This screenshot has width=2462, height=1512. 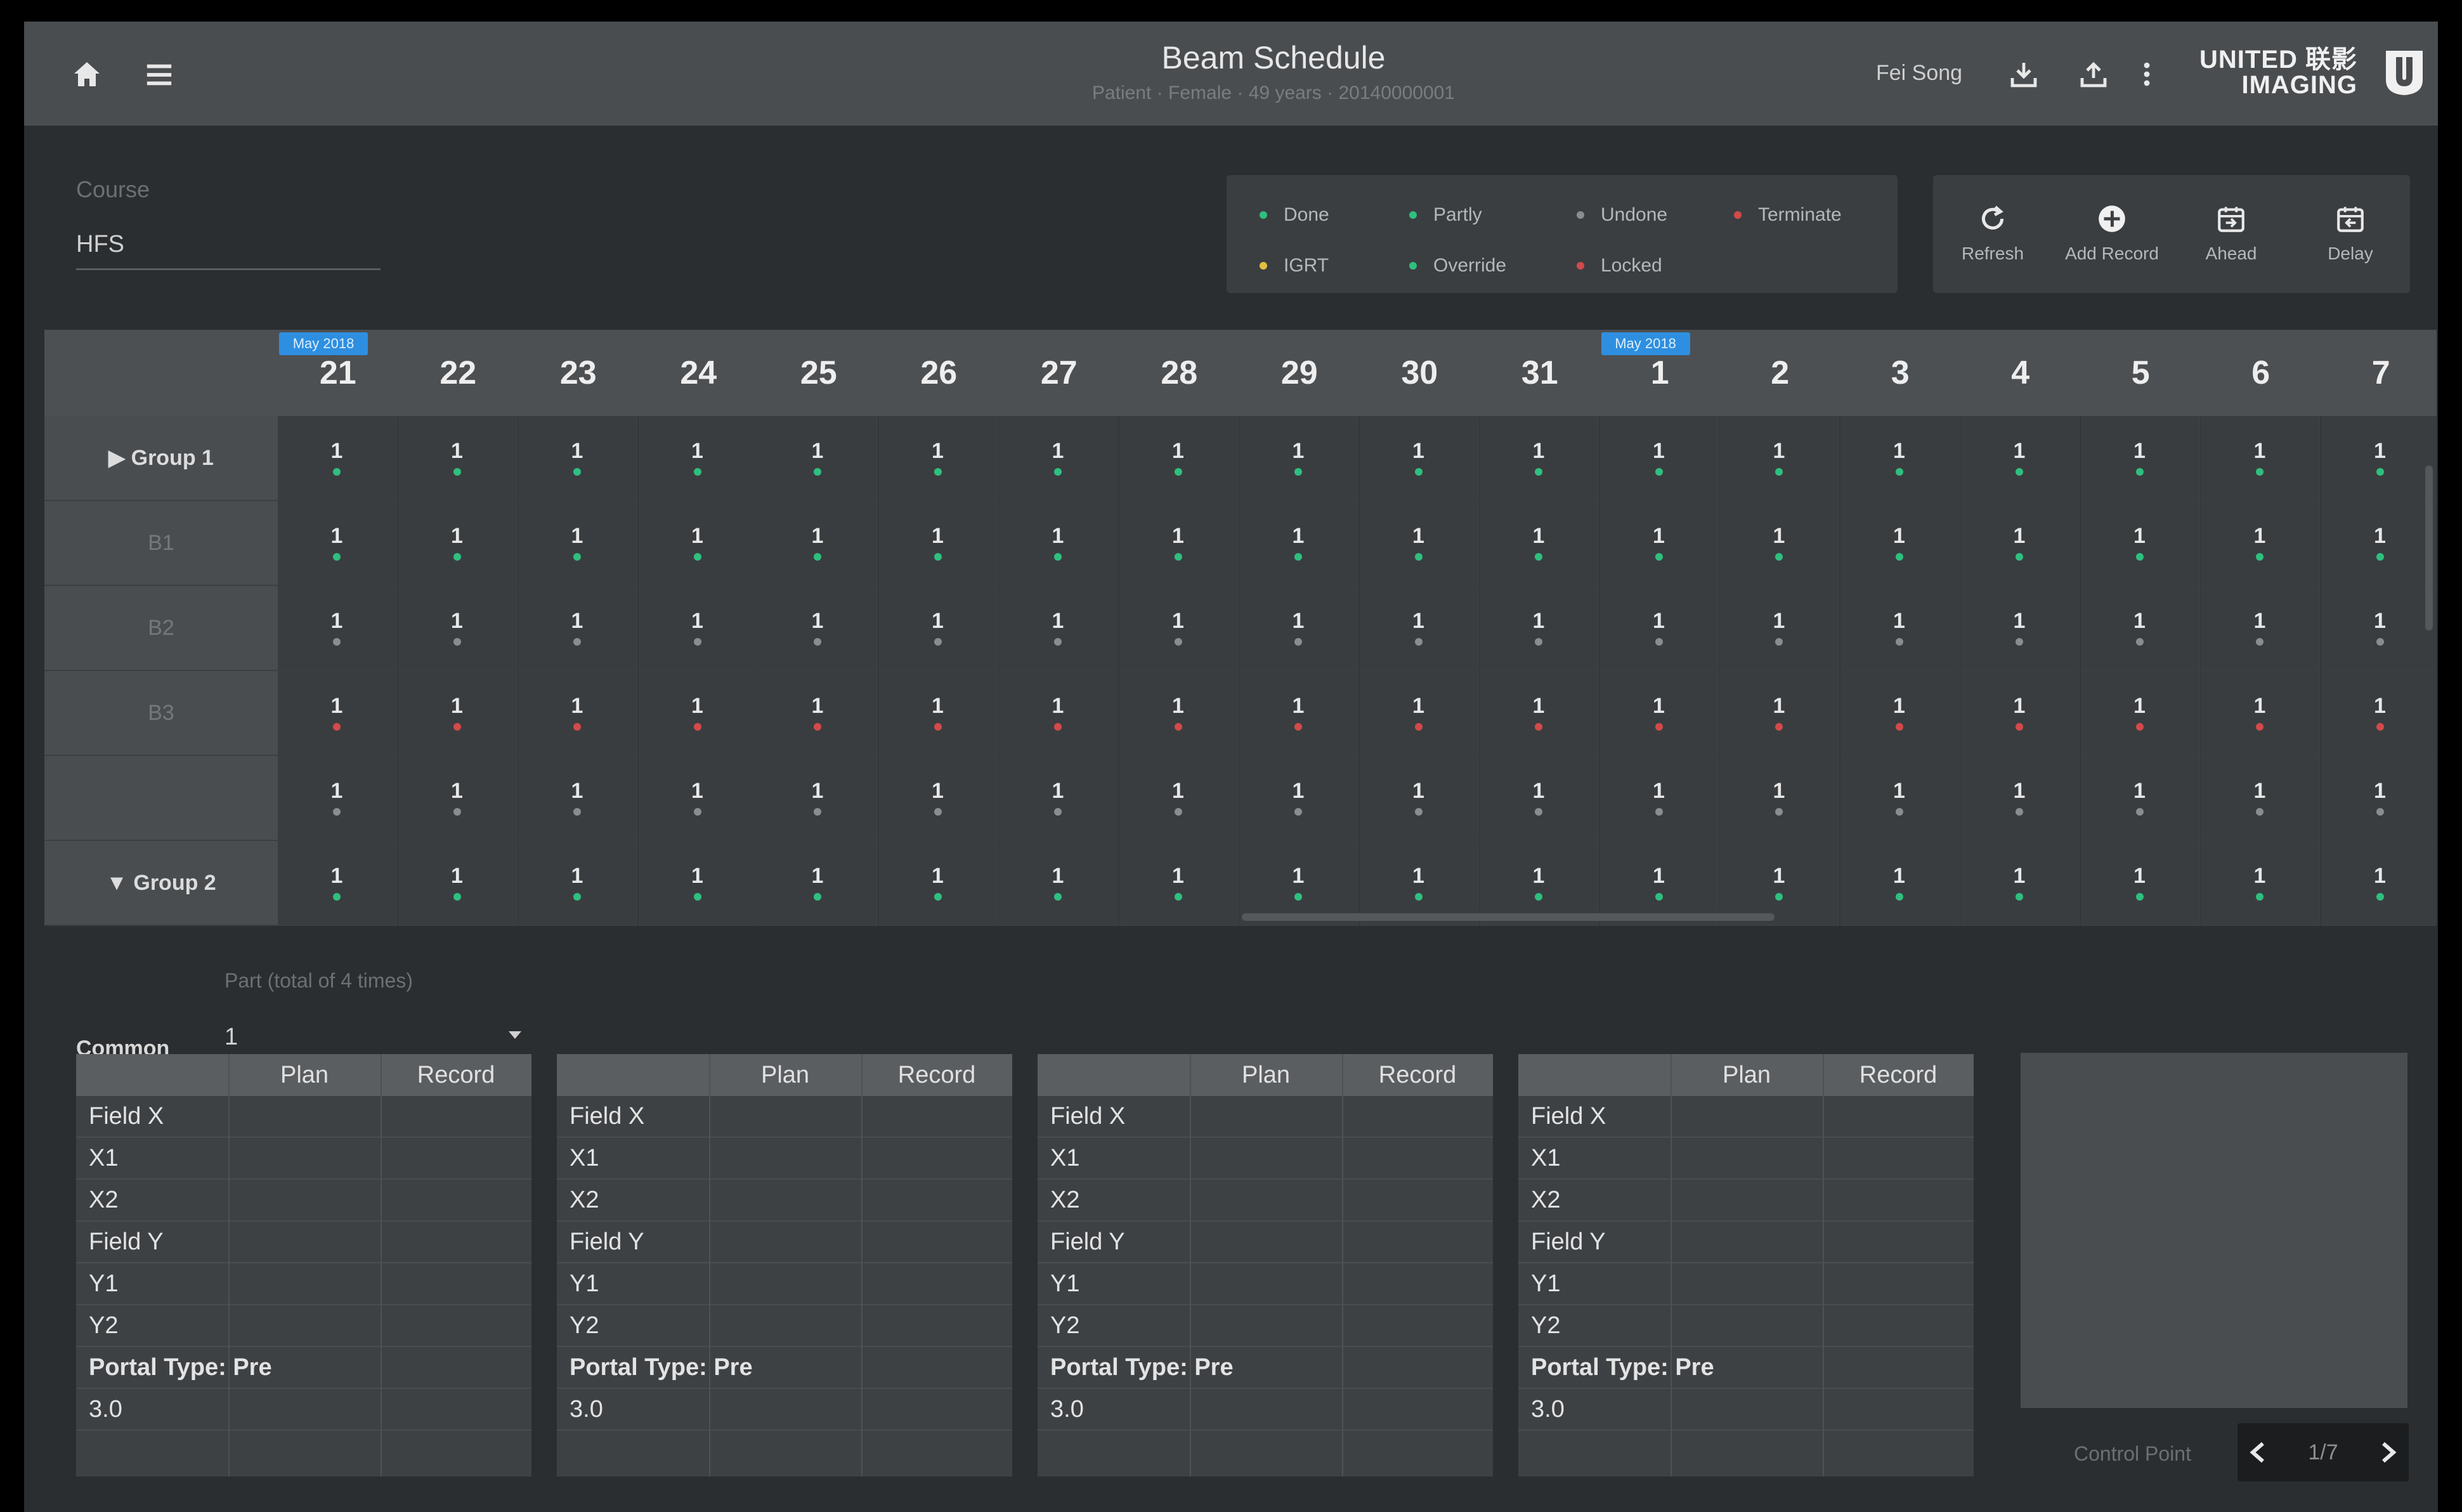 I want to click on row-header: B1, so click(x=161, y=543).